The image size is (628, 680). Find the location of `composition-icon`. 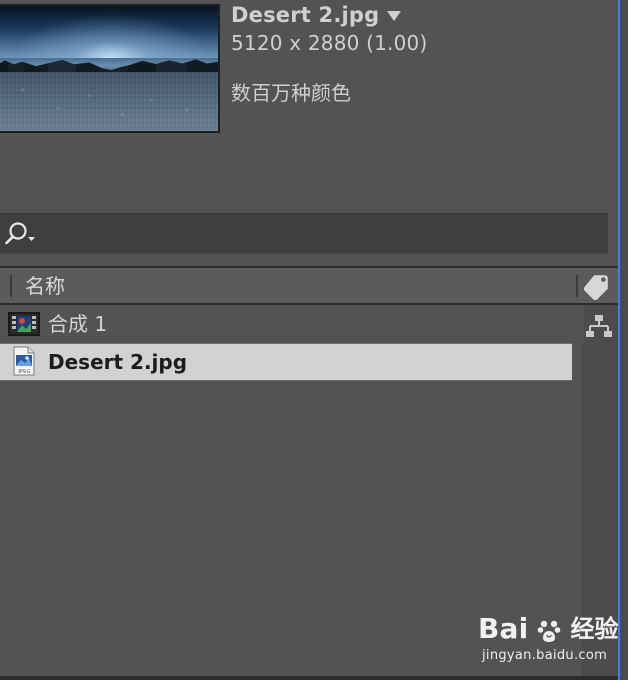

composition-icon is located at coordinates (24, 324).